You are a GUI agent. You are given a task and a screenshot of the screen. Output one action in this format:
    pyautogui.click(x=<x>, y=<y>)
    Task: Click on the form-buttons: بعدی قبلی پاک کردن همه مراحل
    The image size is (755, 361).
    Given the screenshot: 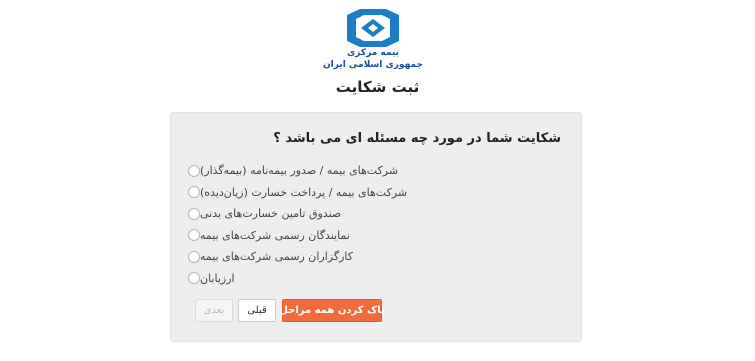 What is the action you would take?
    pyautogui.click(x=290, y=310)
    